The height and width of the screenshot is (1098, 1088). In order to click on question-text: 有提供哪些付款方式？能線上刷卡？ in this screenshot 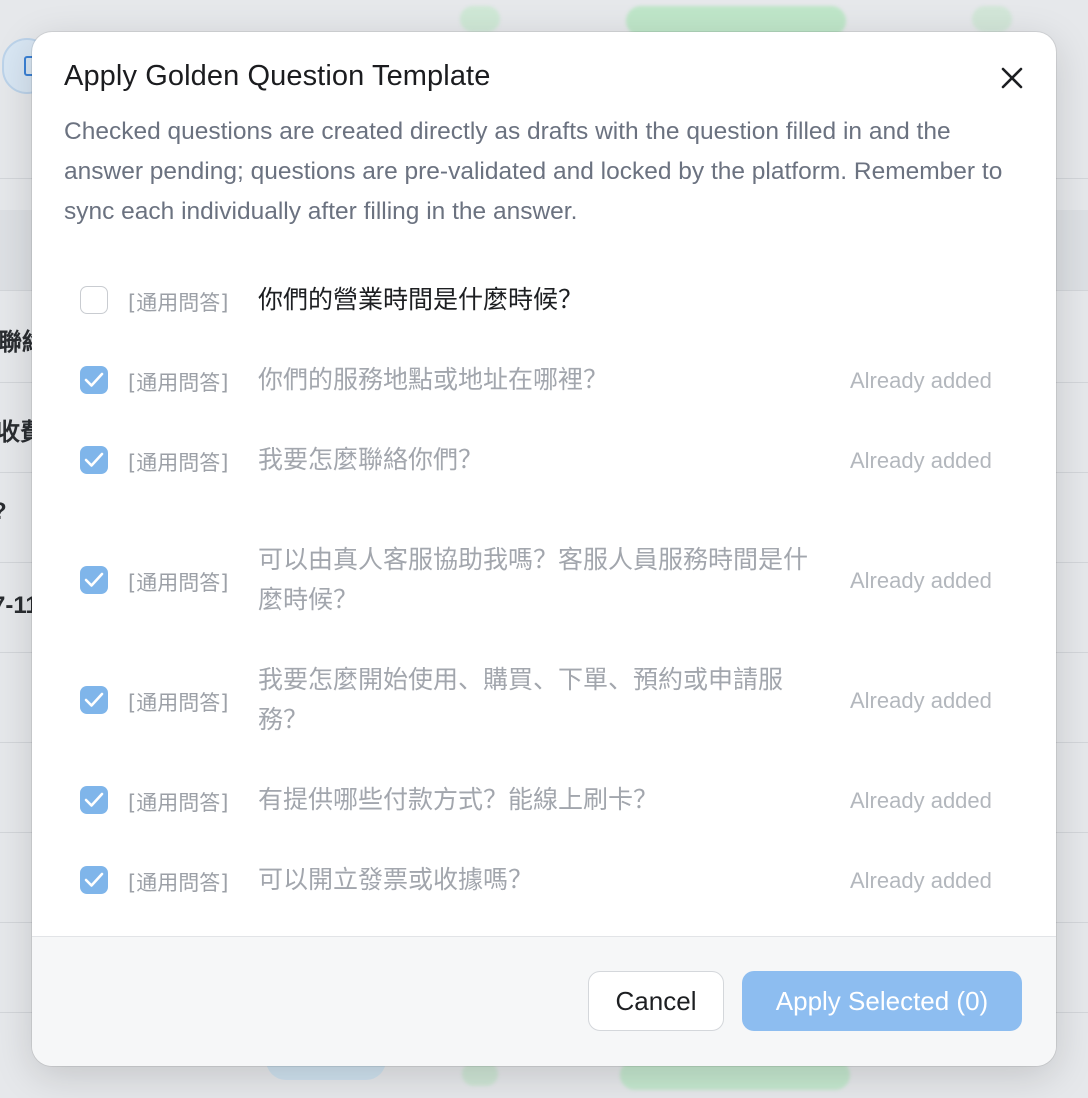, I will do `click(458, 799)`.